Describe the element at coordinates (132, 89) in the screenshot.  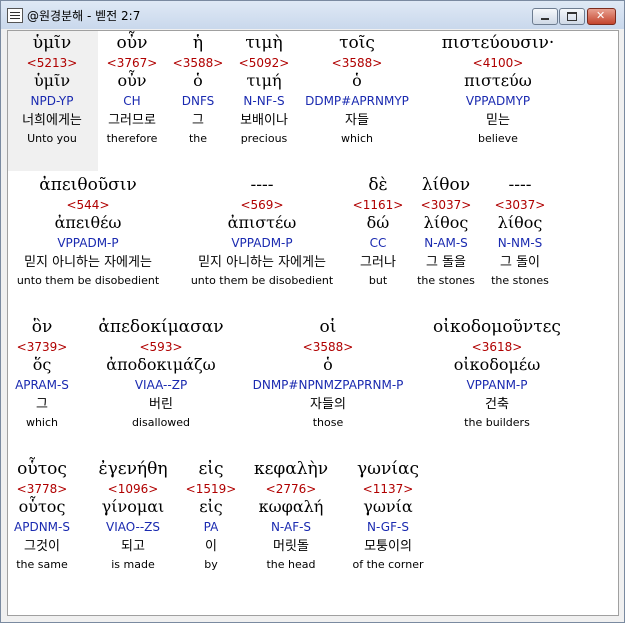
I see `word-column: οὖν <3767> οὖν CH 그러므로 therefore` at that location.